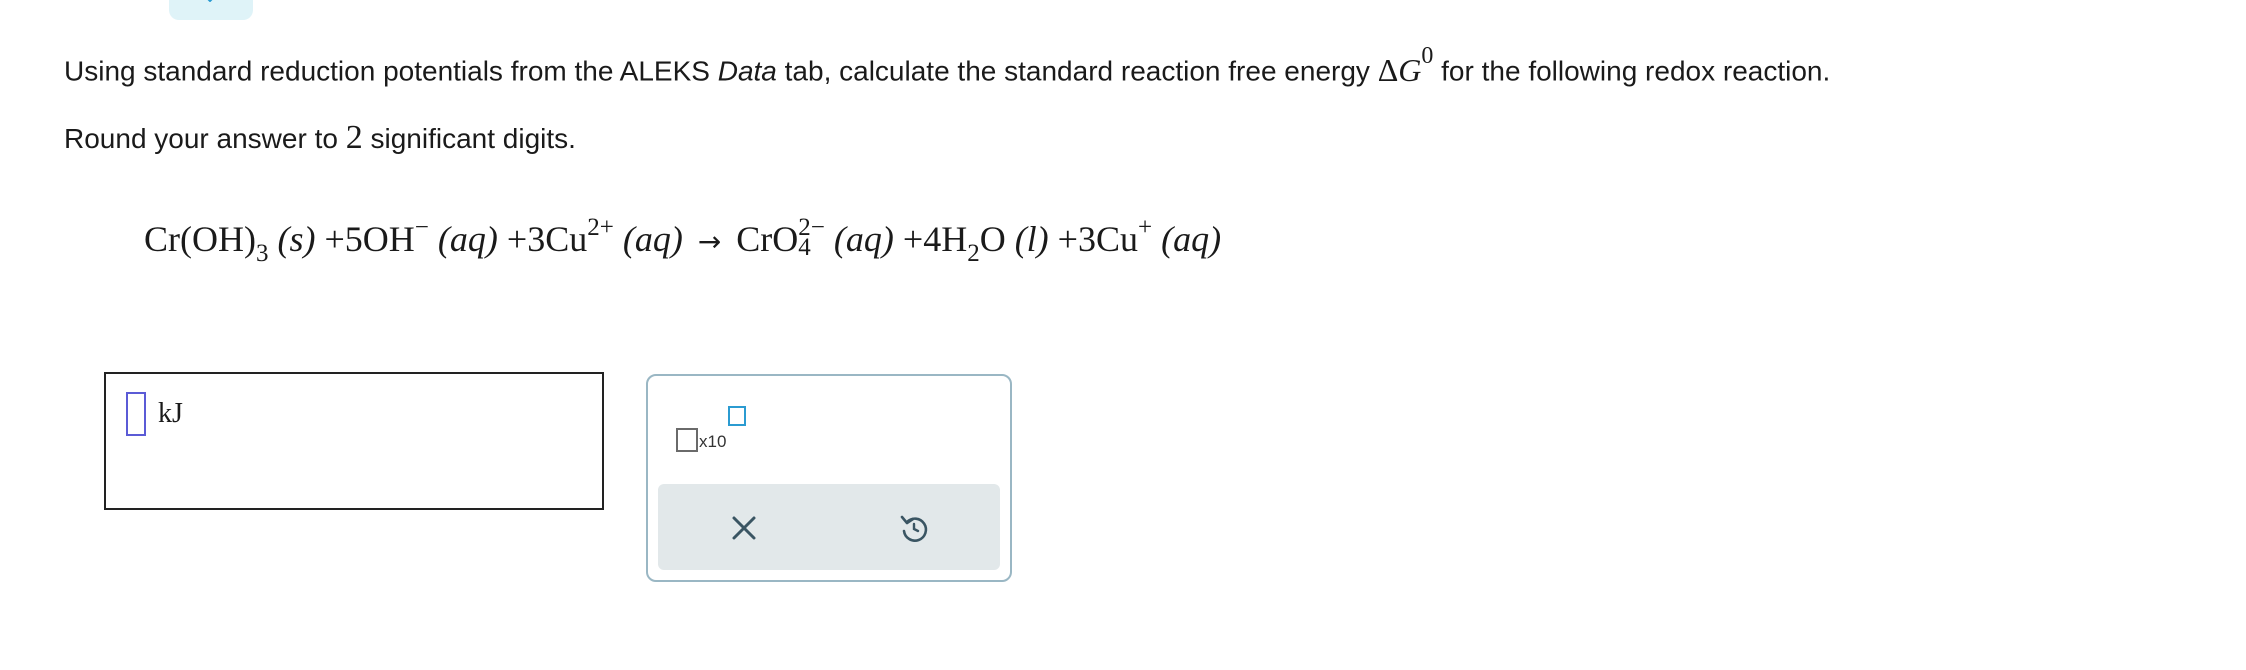  I want to click on product-1-subscript: 4, so click(804, 247).